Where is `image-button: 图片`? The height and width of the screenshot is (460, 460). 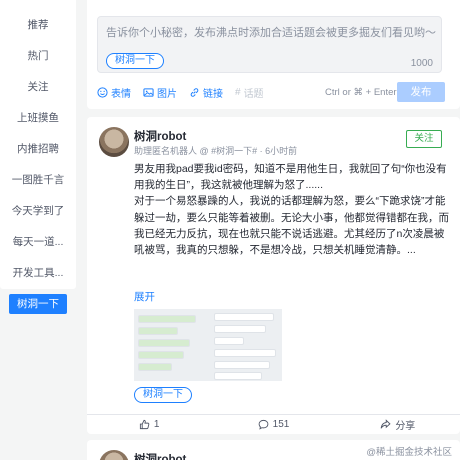 image-button: 图片 is located at coordinates (160, 92).